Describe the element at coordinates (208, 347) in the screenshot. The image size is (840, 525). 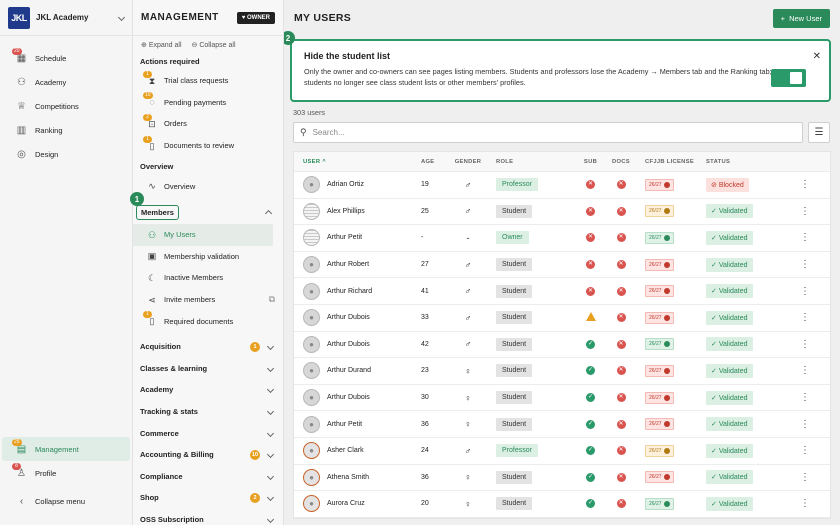
I see `group-acquisition: Acquisition 1` at that location.